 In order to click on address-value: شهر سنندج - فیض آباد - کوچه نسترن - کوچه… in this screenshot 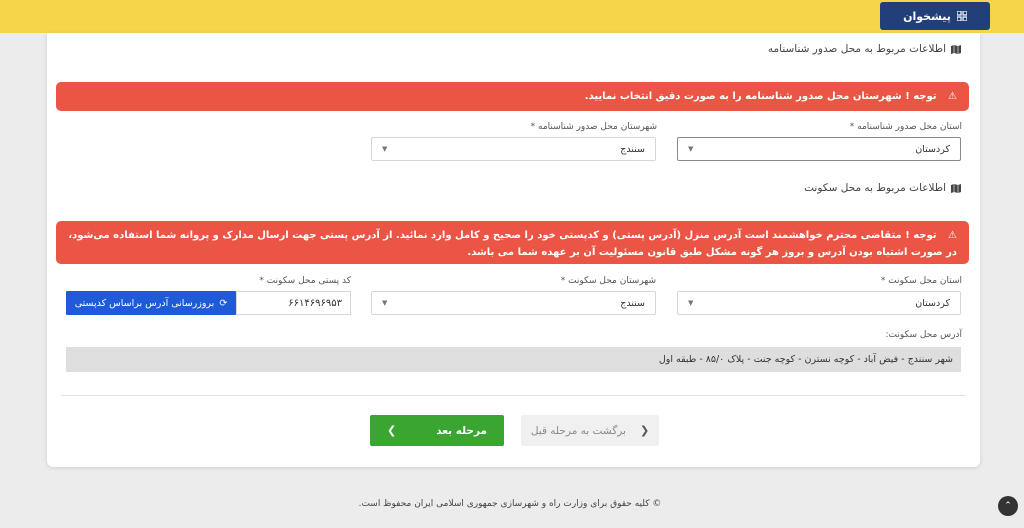, I will do `click(805, 359)`.